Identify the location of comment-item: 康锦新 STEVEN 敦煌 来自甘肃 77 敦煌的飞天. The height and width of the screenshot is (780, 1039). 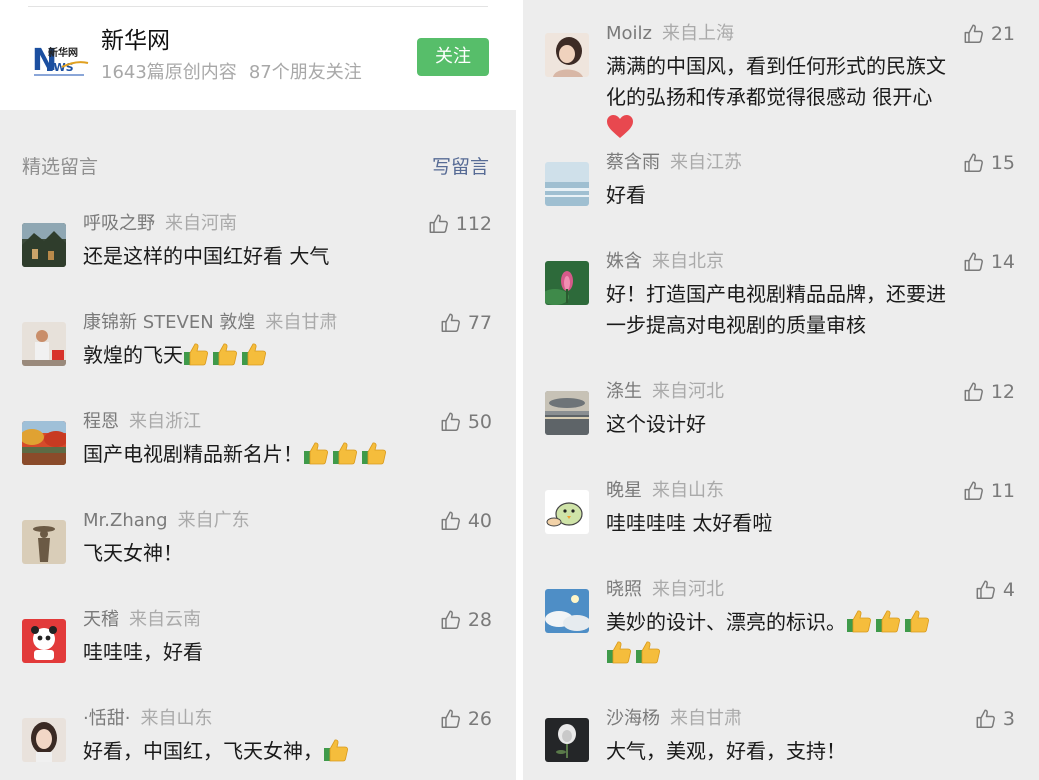
(258, 362).